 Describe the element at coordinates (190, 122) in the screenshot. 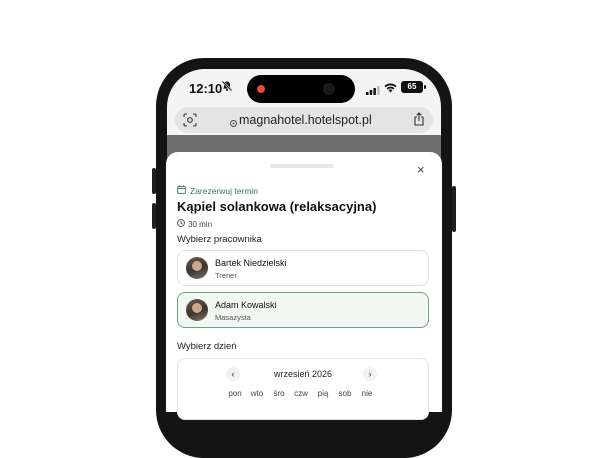

I see `lens-icon` at that location.